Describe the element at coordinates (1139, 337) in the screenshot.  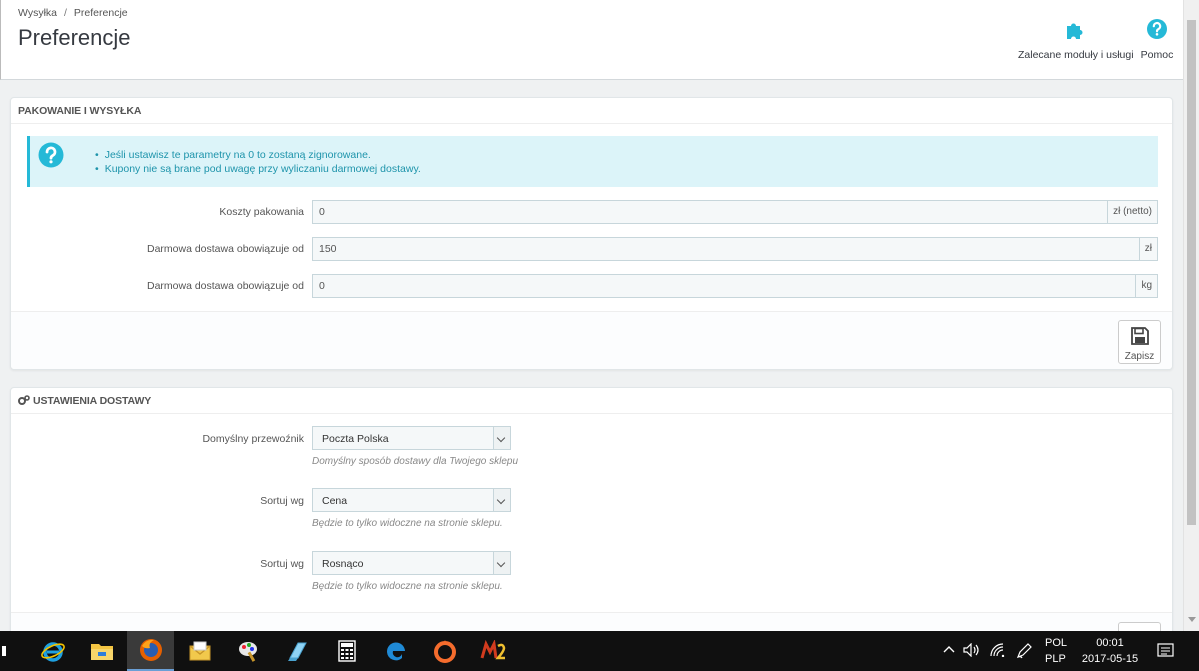
I see `save-icon` at that location.